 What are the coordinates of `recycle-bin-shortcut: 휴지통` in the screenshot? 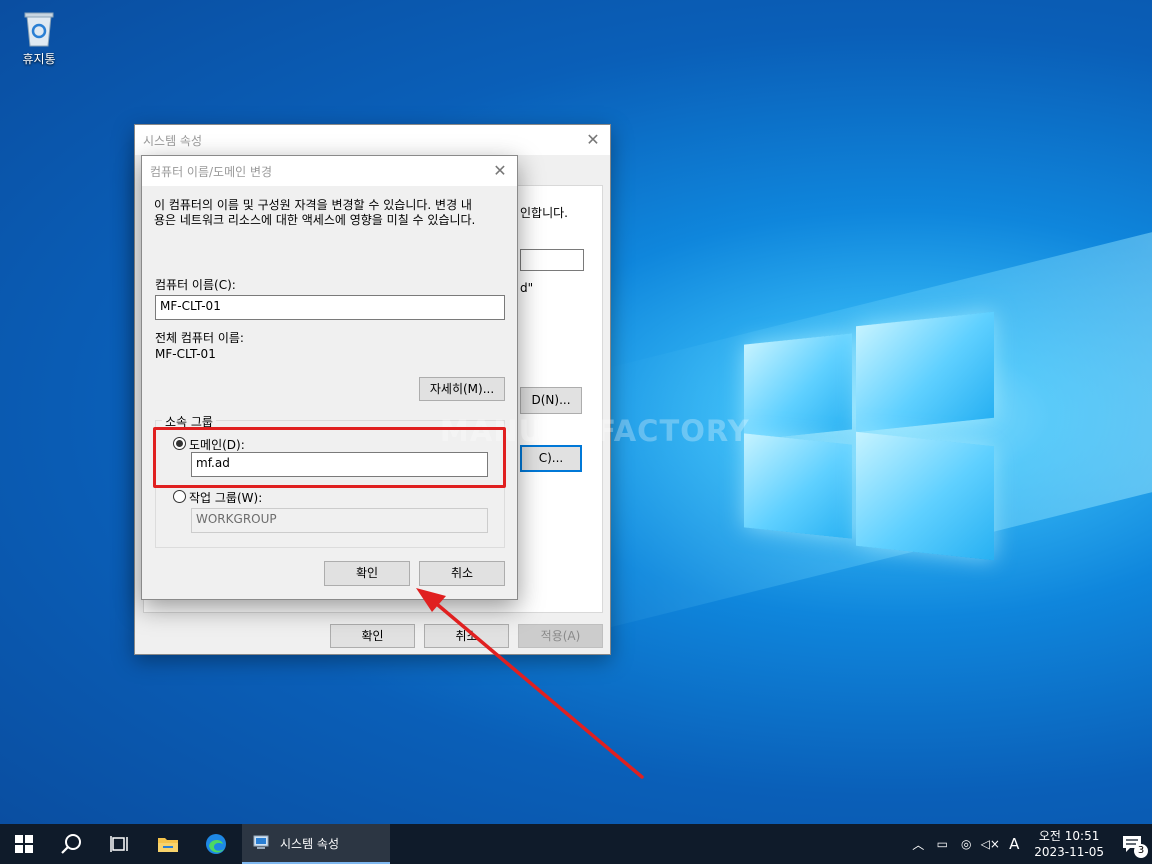 It's located at (39, 37).